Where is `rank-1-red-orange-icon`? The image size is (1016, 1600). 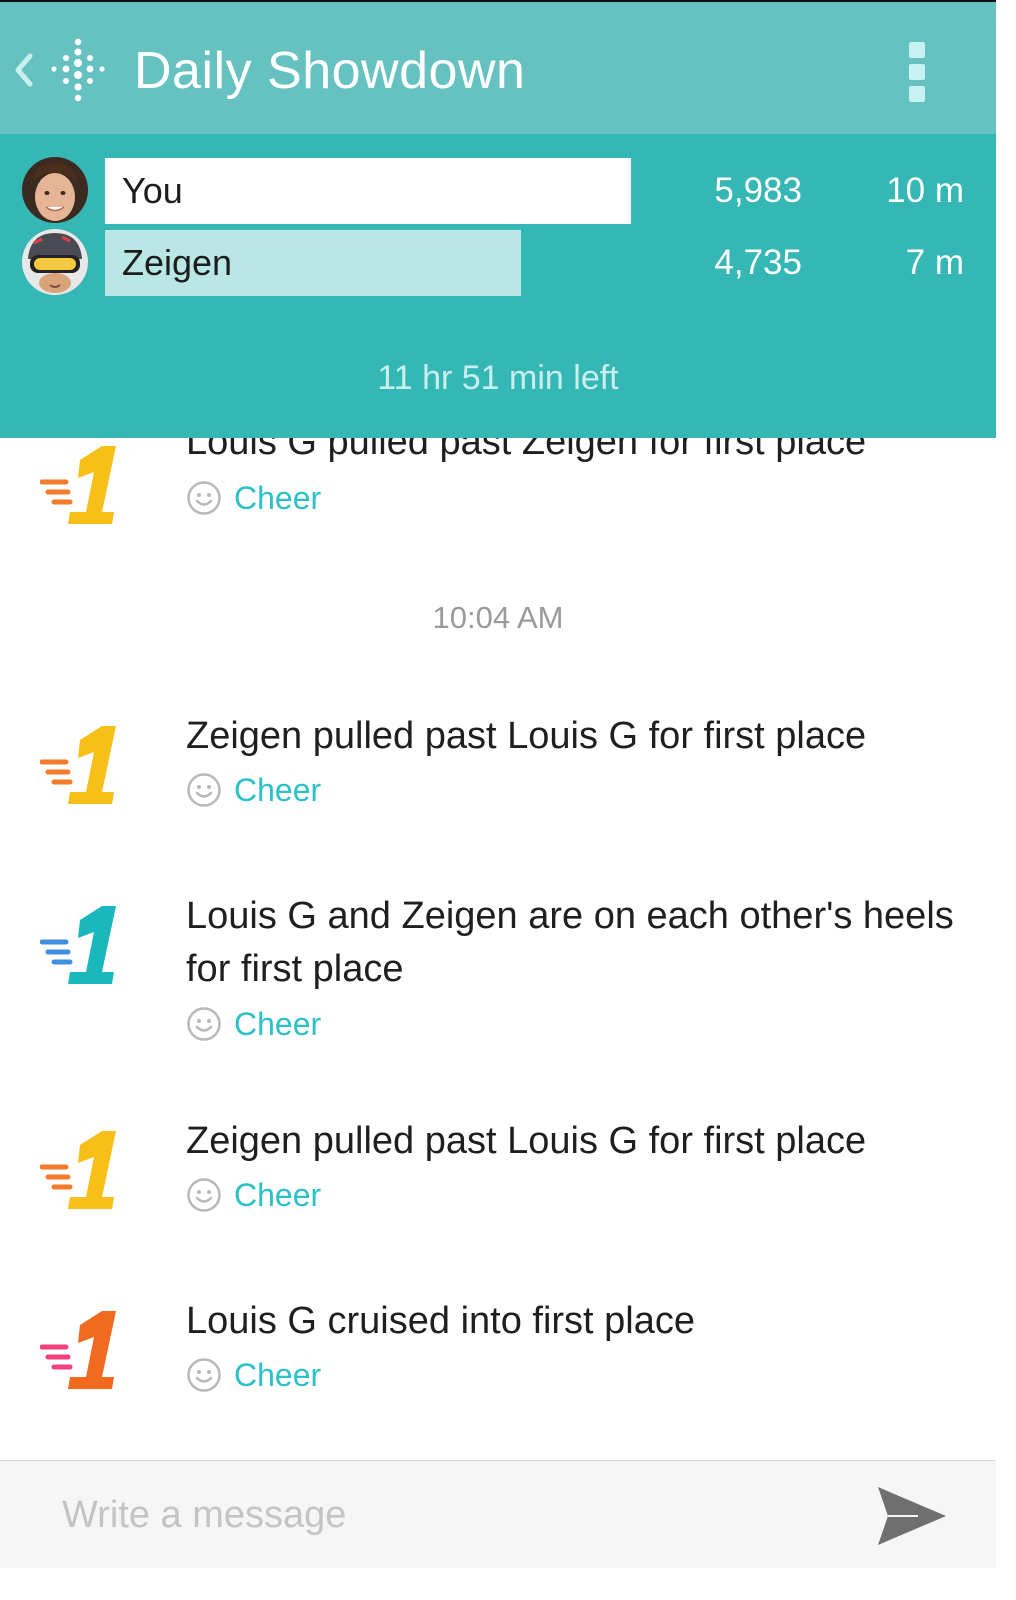 rank-1-red-orange-icon is located at coordinates (78, 1350).